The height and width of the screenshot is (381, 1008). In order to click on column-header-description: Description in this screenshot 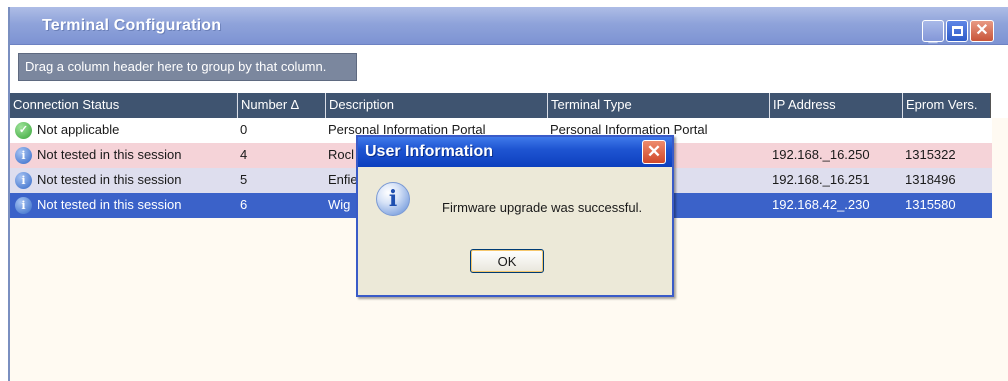, I will do `click(436, 105)`.